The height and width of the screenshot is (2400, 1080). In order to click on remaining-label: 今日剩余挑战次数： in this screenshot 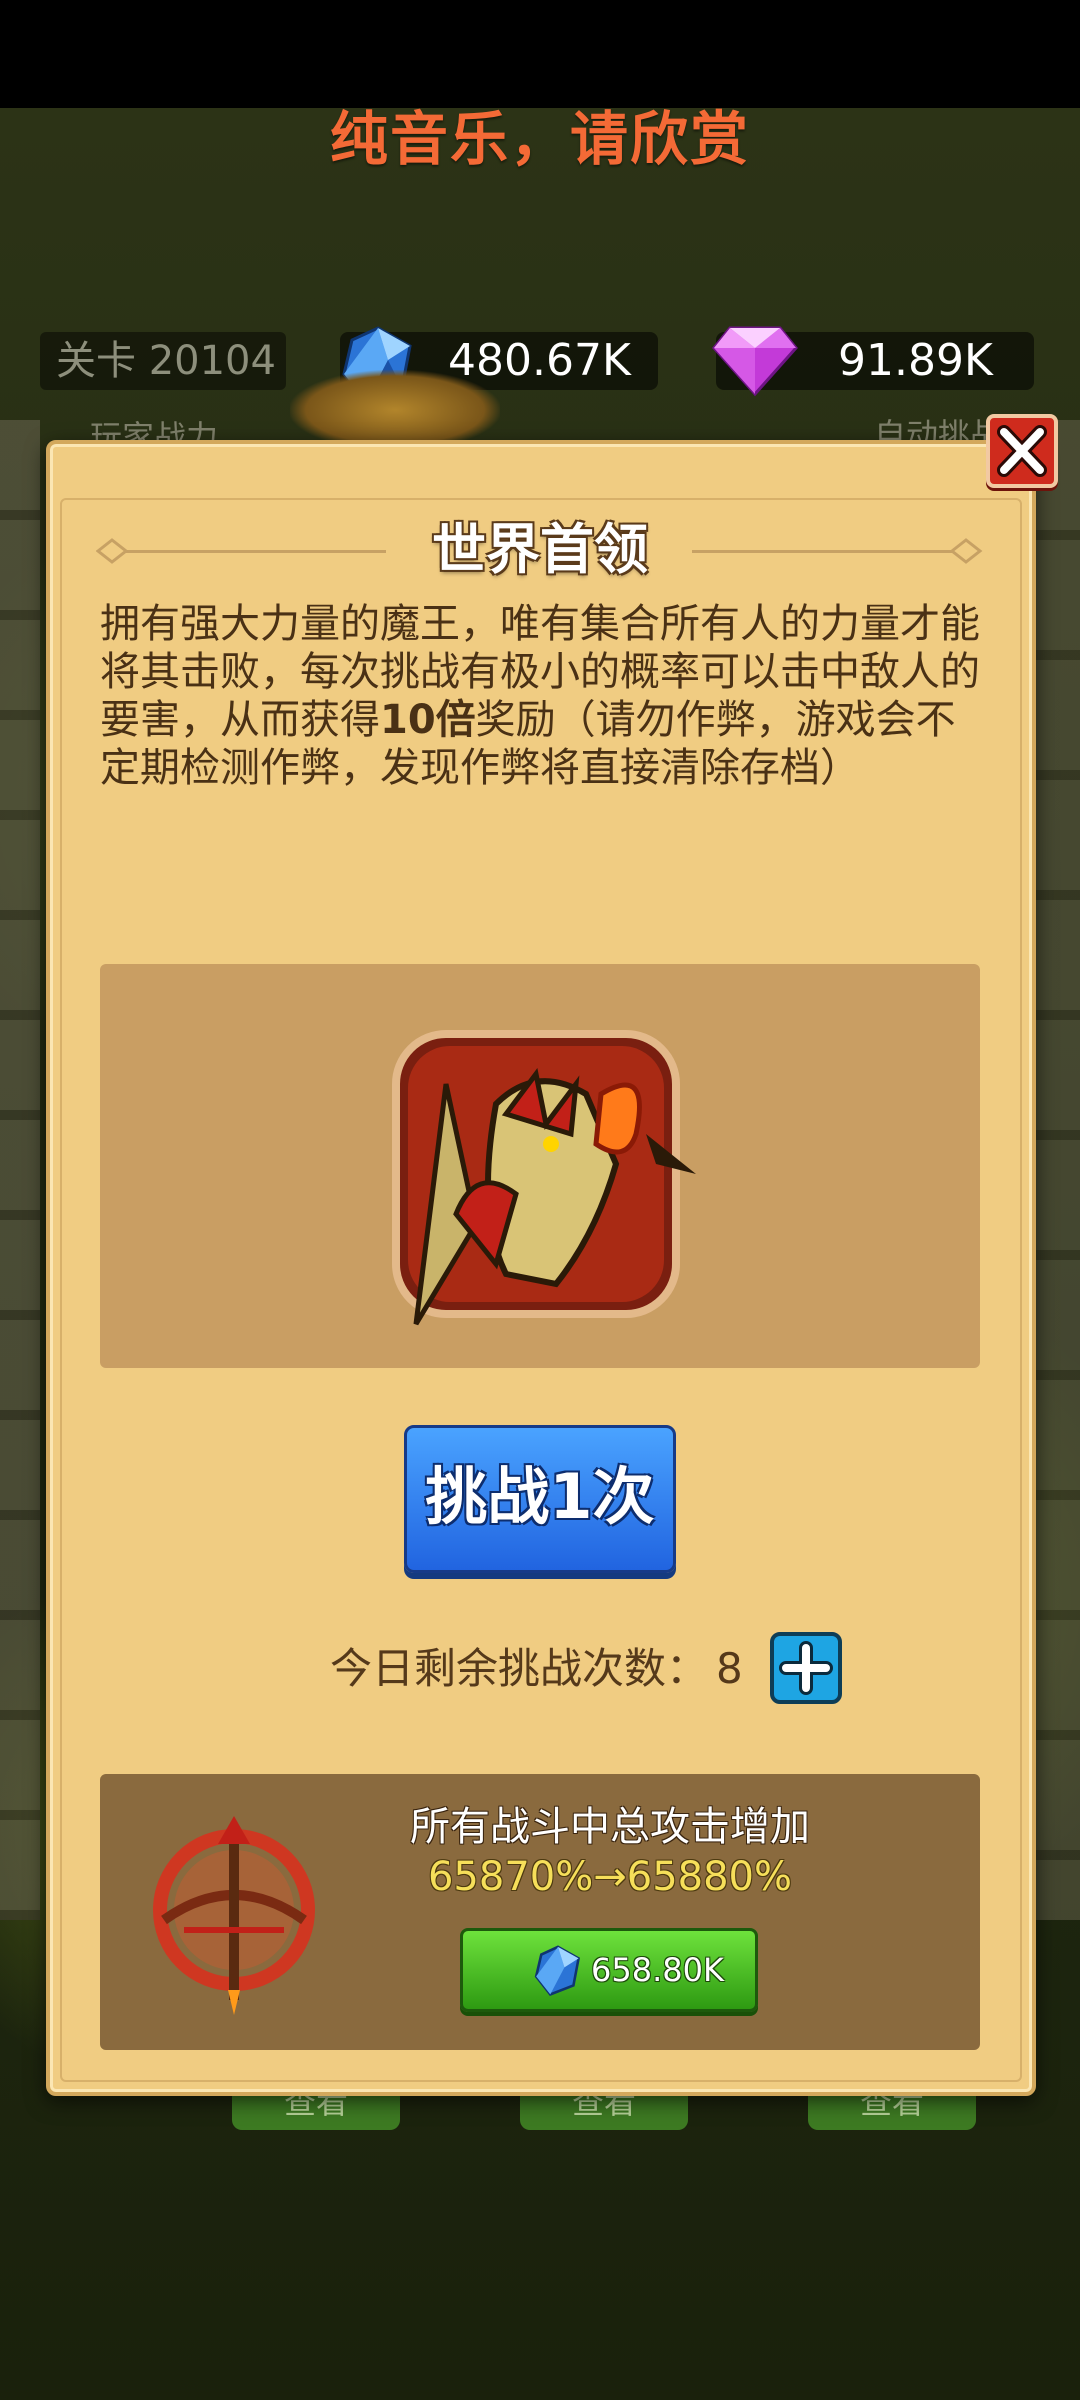, I will do `click(519, 1668)`.